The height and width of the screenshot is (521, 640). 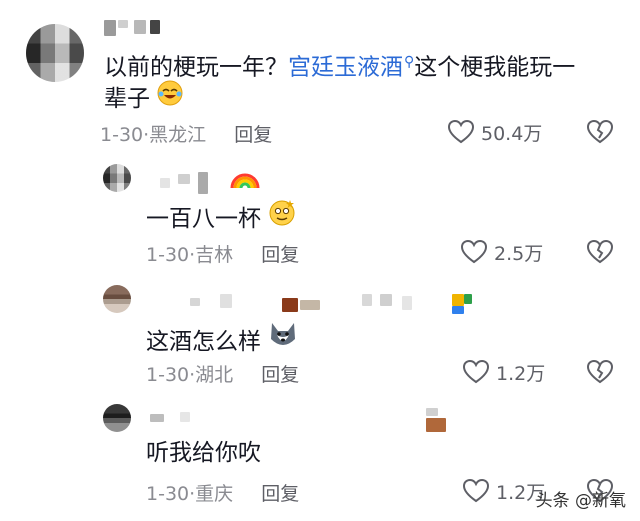 I want to click on comment-text-value: 听我给你吹, so click(x=203, y=453).